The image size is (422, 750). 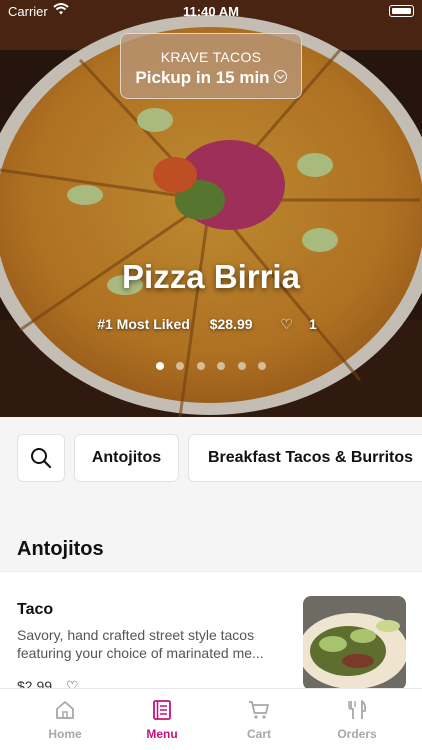 What do you see at coordinates (65, 719) in the screenshot?
I see `tab-home: Home` at bounding box center [65, 719].